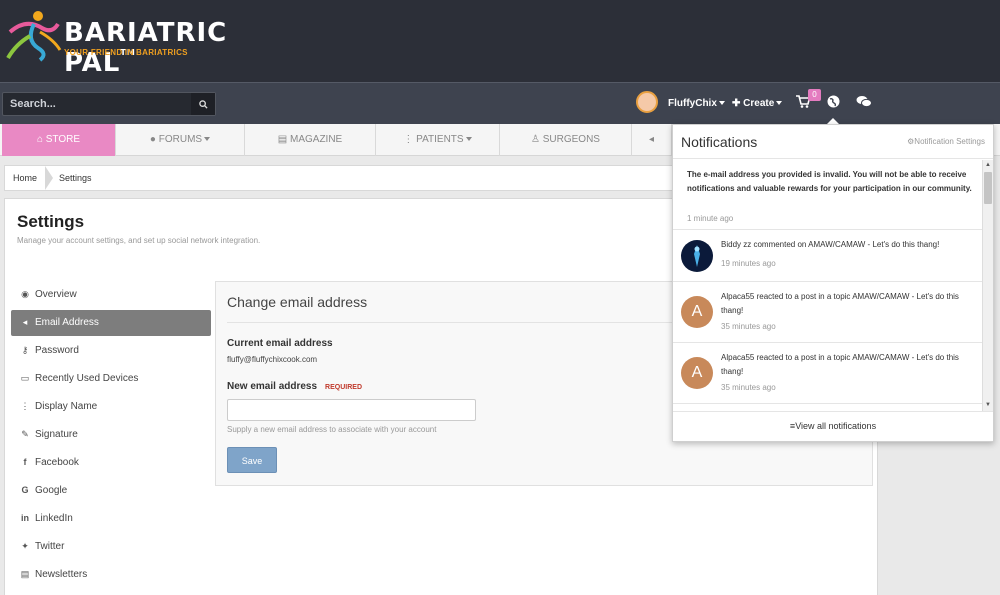 This screenshot has width=1000, height=595. Describe the element at coordinates (280, 343) in the screenshot. I see `current-email-label: Current email address` at that location.